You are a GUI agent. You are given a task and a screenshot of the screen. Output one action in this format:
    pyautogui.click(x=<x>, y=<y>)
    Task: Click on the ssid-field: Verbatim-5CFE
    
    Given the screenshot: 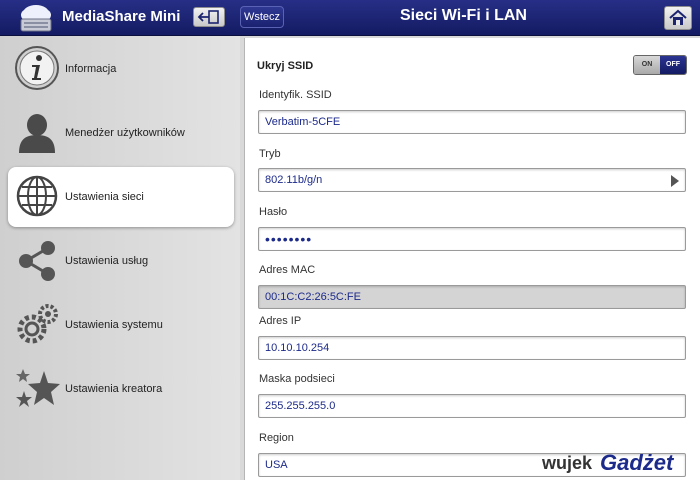 What is the action you would take?
    pyautogui.click(x=472, y=122)
    